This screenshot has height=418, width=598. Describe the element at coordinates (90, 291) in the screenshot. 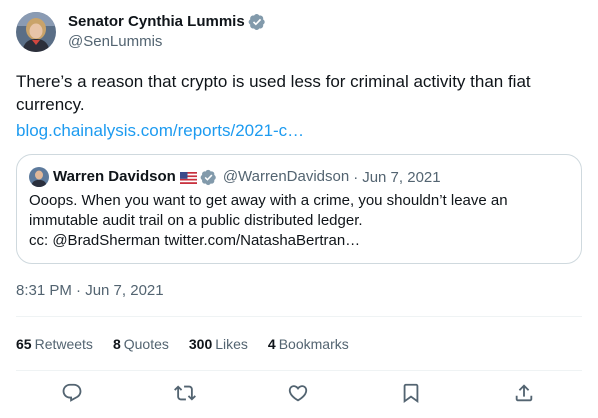

I see `tweet-timestamp: 8:31 PM · Jun 7, 2021` at that location.